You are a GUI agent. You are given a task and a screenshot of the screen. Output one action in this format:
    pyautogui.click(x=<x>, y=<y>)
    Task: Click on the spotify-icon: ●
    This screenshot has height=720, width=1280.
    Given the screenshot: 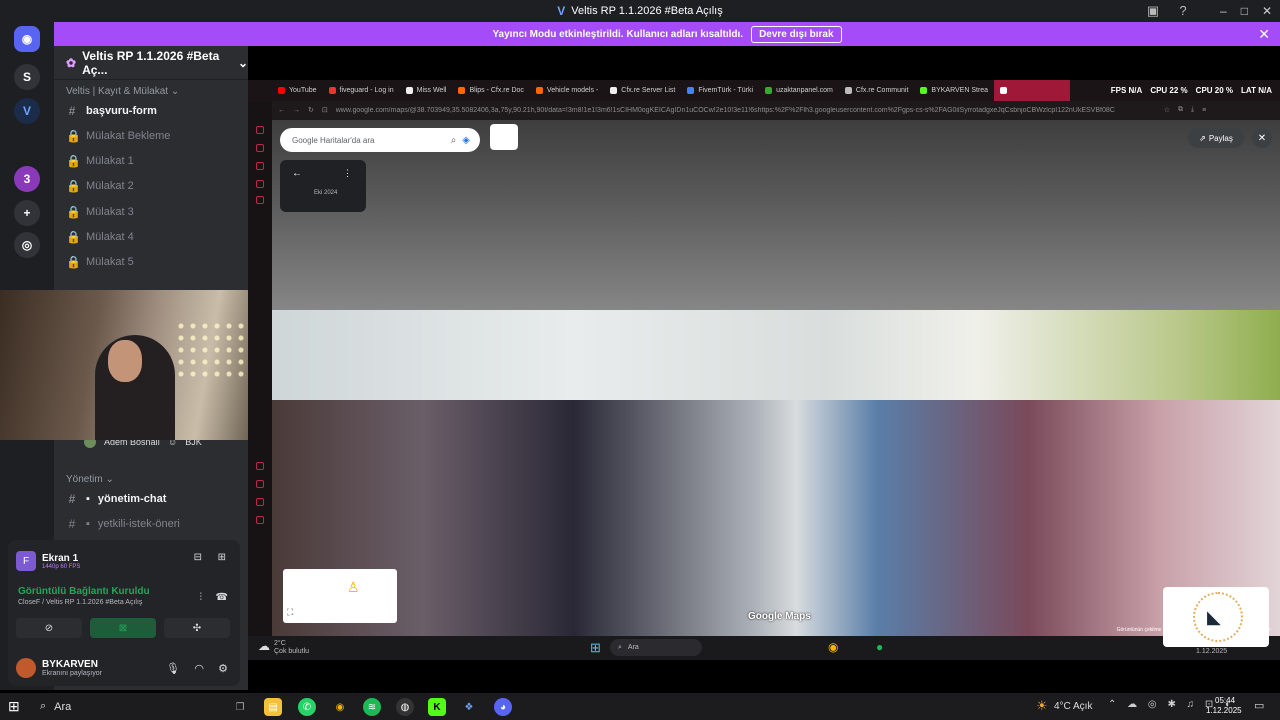 What is the action you would take?
    pyautogui.click(x=879, y=647)
    